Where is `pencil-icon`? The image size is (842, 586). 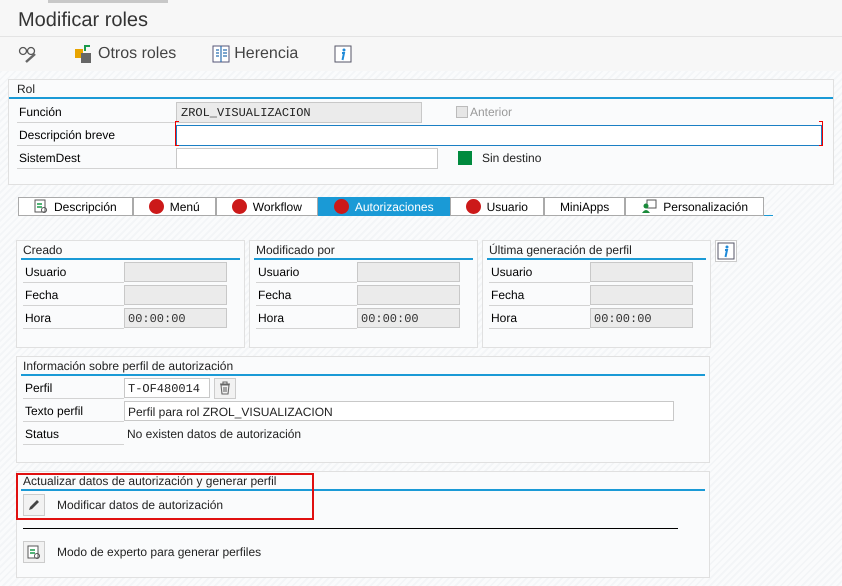 pencil-icon is located at coordinates (34, 505).